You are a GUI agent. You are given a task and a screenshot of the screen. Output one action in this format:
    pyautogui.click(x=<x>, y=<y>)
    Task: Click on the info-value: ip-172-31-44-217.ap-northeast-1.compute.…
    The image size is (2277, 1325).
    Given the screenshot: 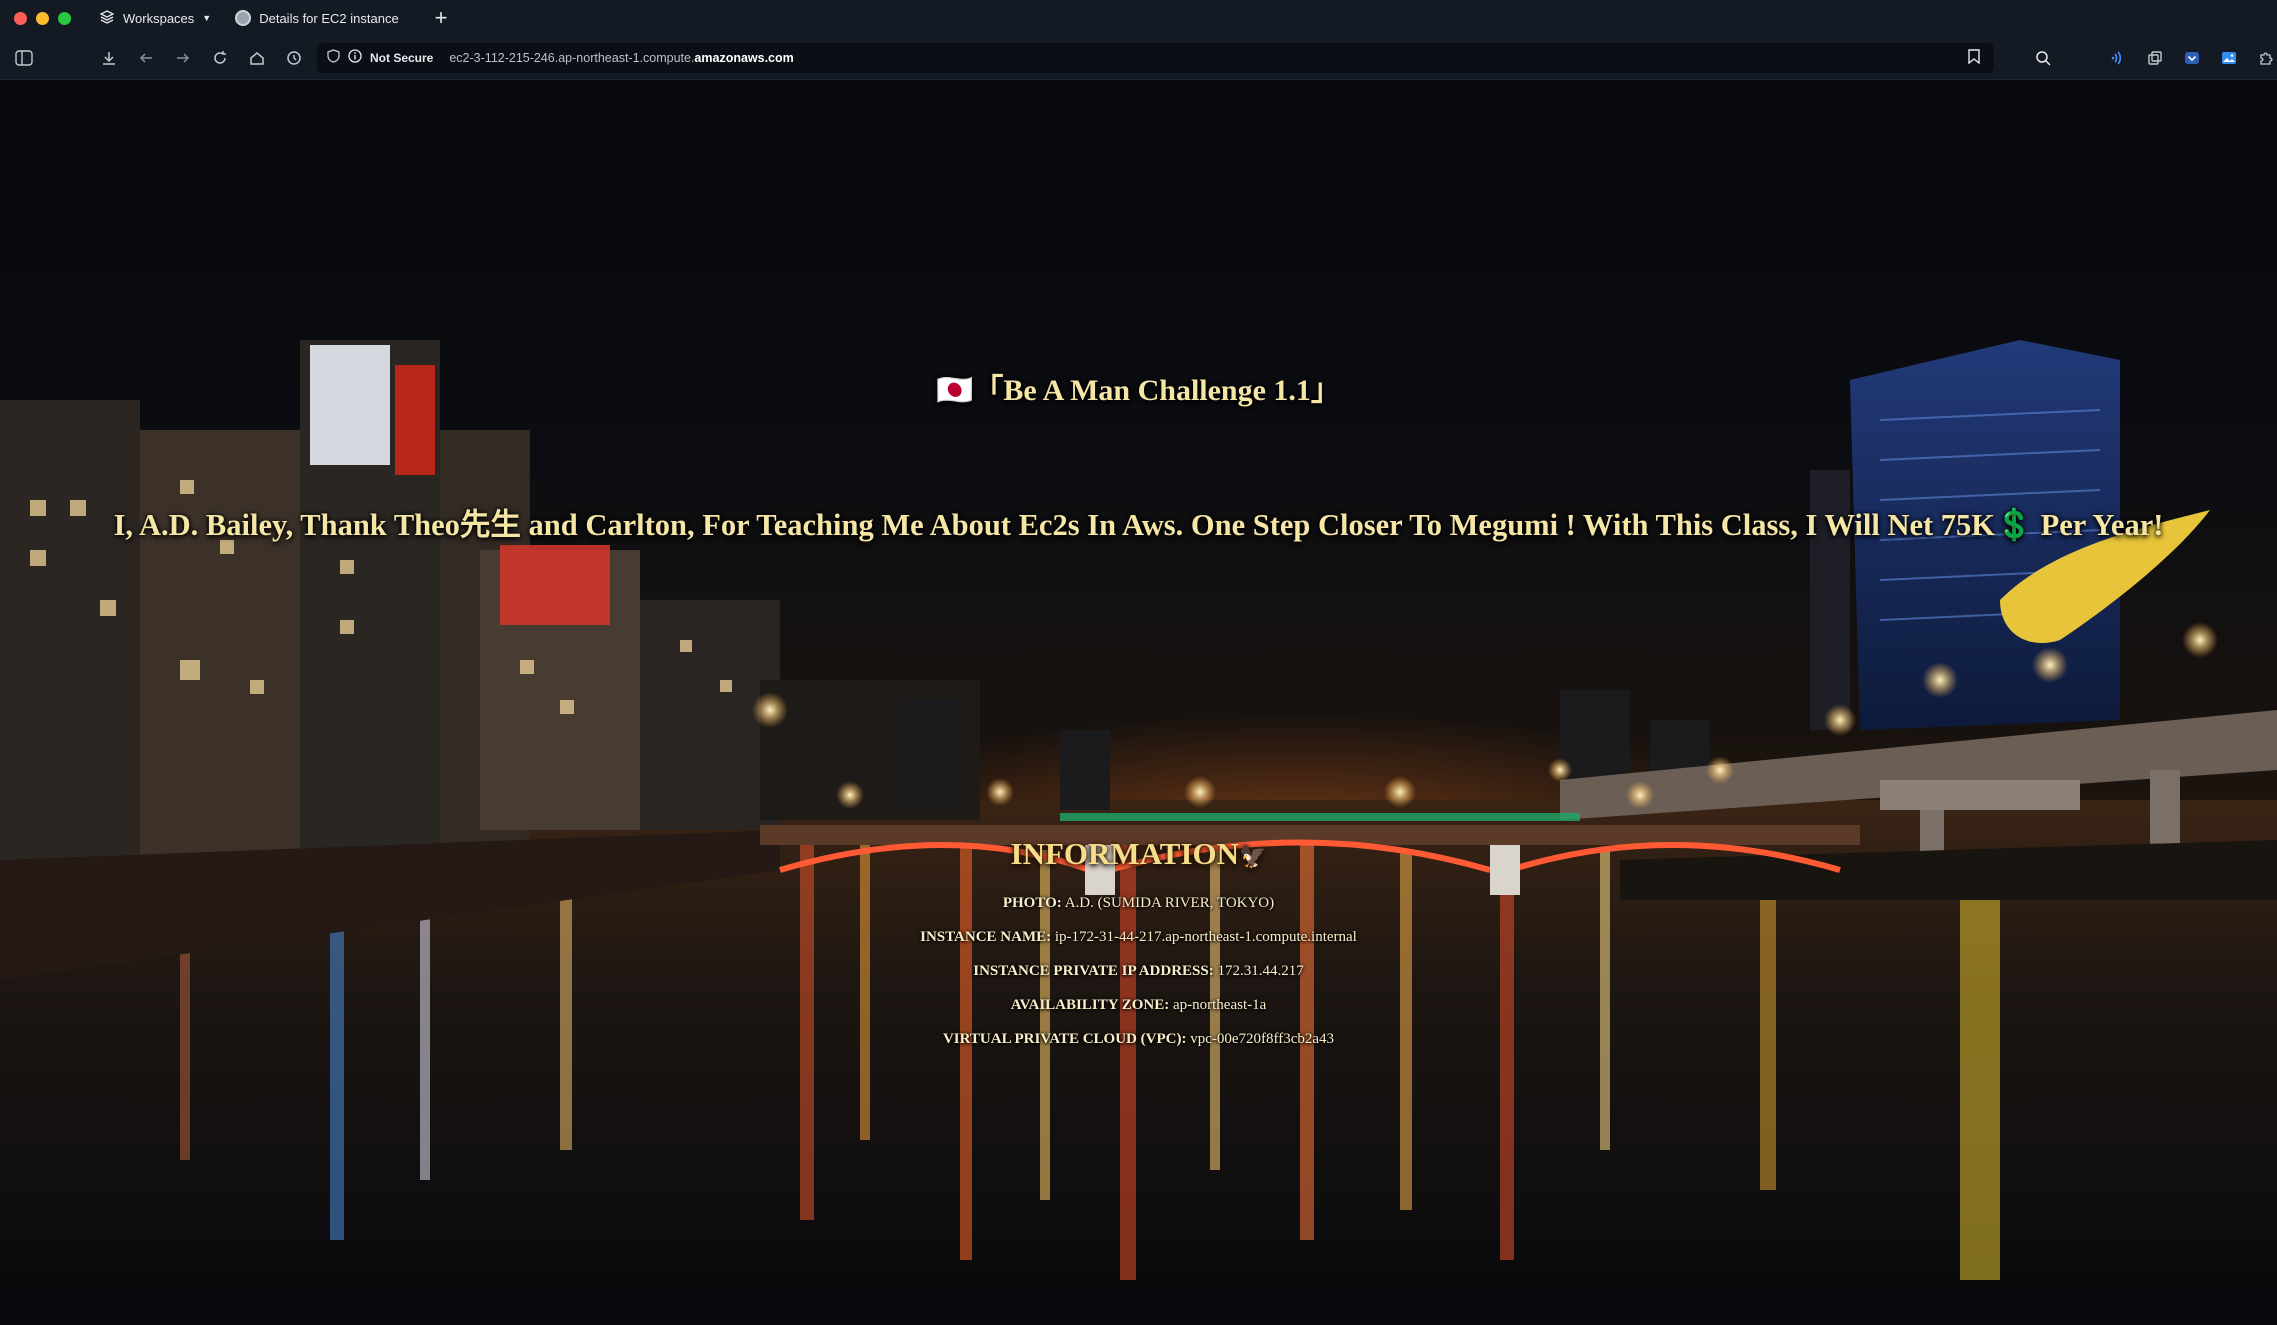 What is the action you would take?
    pyautogui.click(x=1205, y=937)
    